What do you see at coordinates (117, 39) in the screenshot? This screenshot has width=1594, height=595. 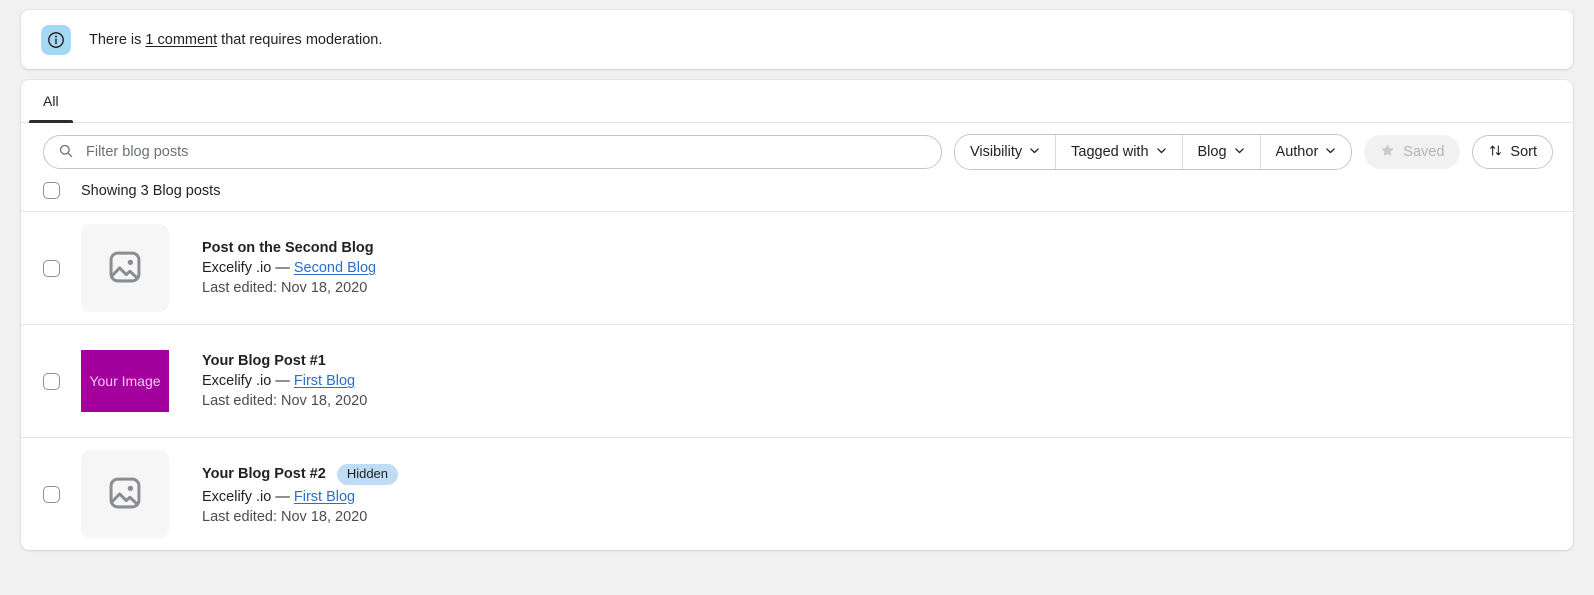 I see `banner-text-before: There is` at bounding box center [117, 39].